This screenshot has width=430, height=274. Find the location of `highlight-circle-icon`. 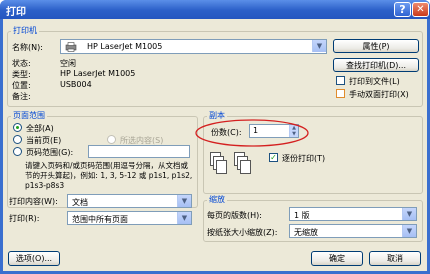

highlight-circle-icon is located at coordinates (252, 133).